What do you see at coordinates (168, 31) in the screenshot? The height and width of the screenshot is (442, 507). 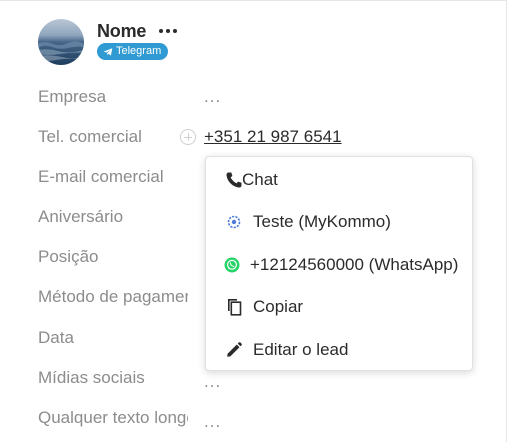 I see `more-options-icon` at bounding box center [168, 31].